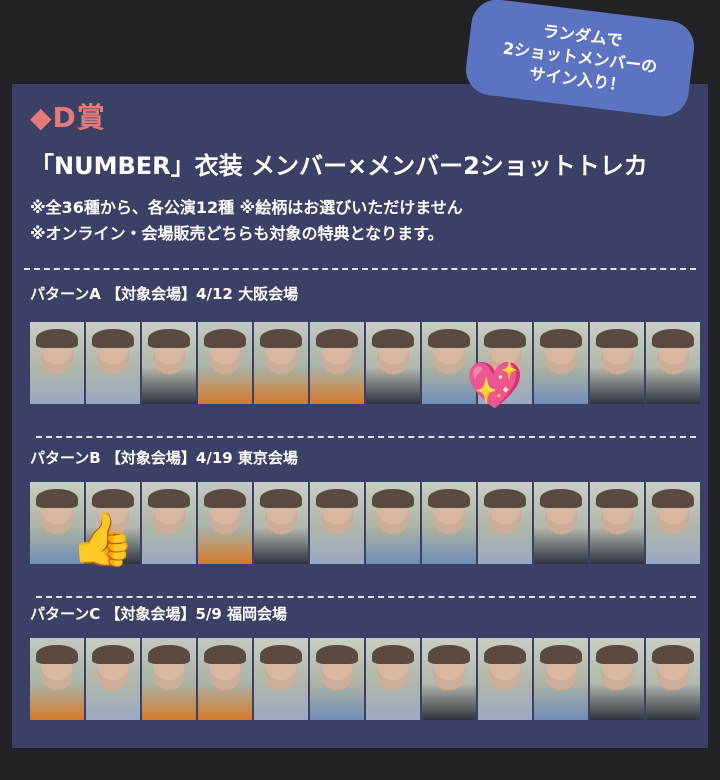 Image resolution: width=720 pixels, height=780 pixels. What do you see at coordinates (339, 166) in the screenshot?
I see `prize-subtitle: 「NUMBER」衣装 メンバー×メンバー2ショットトレカ` at bounding box center [339, 166].